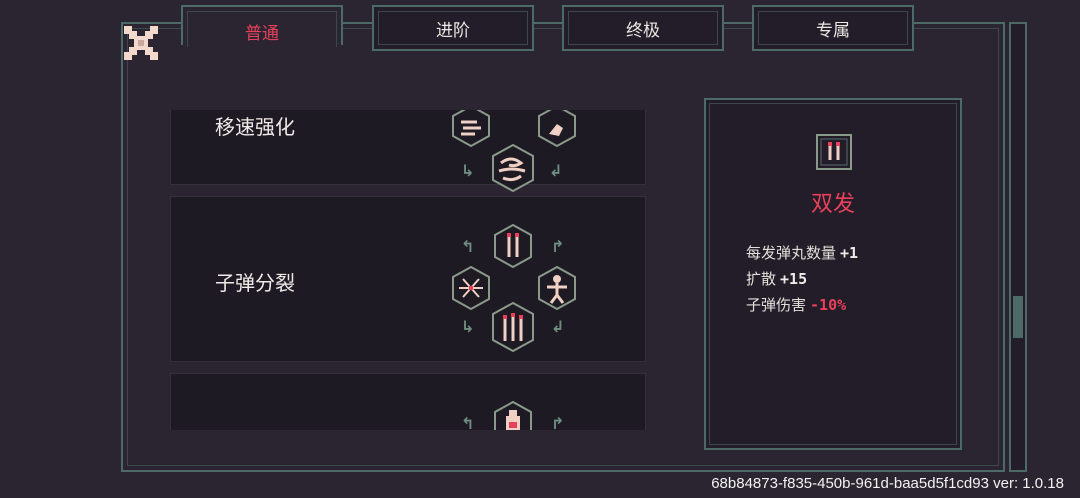  I want to click on upgrade-card-next: ↰ ↱, so click(408, 401).